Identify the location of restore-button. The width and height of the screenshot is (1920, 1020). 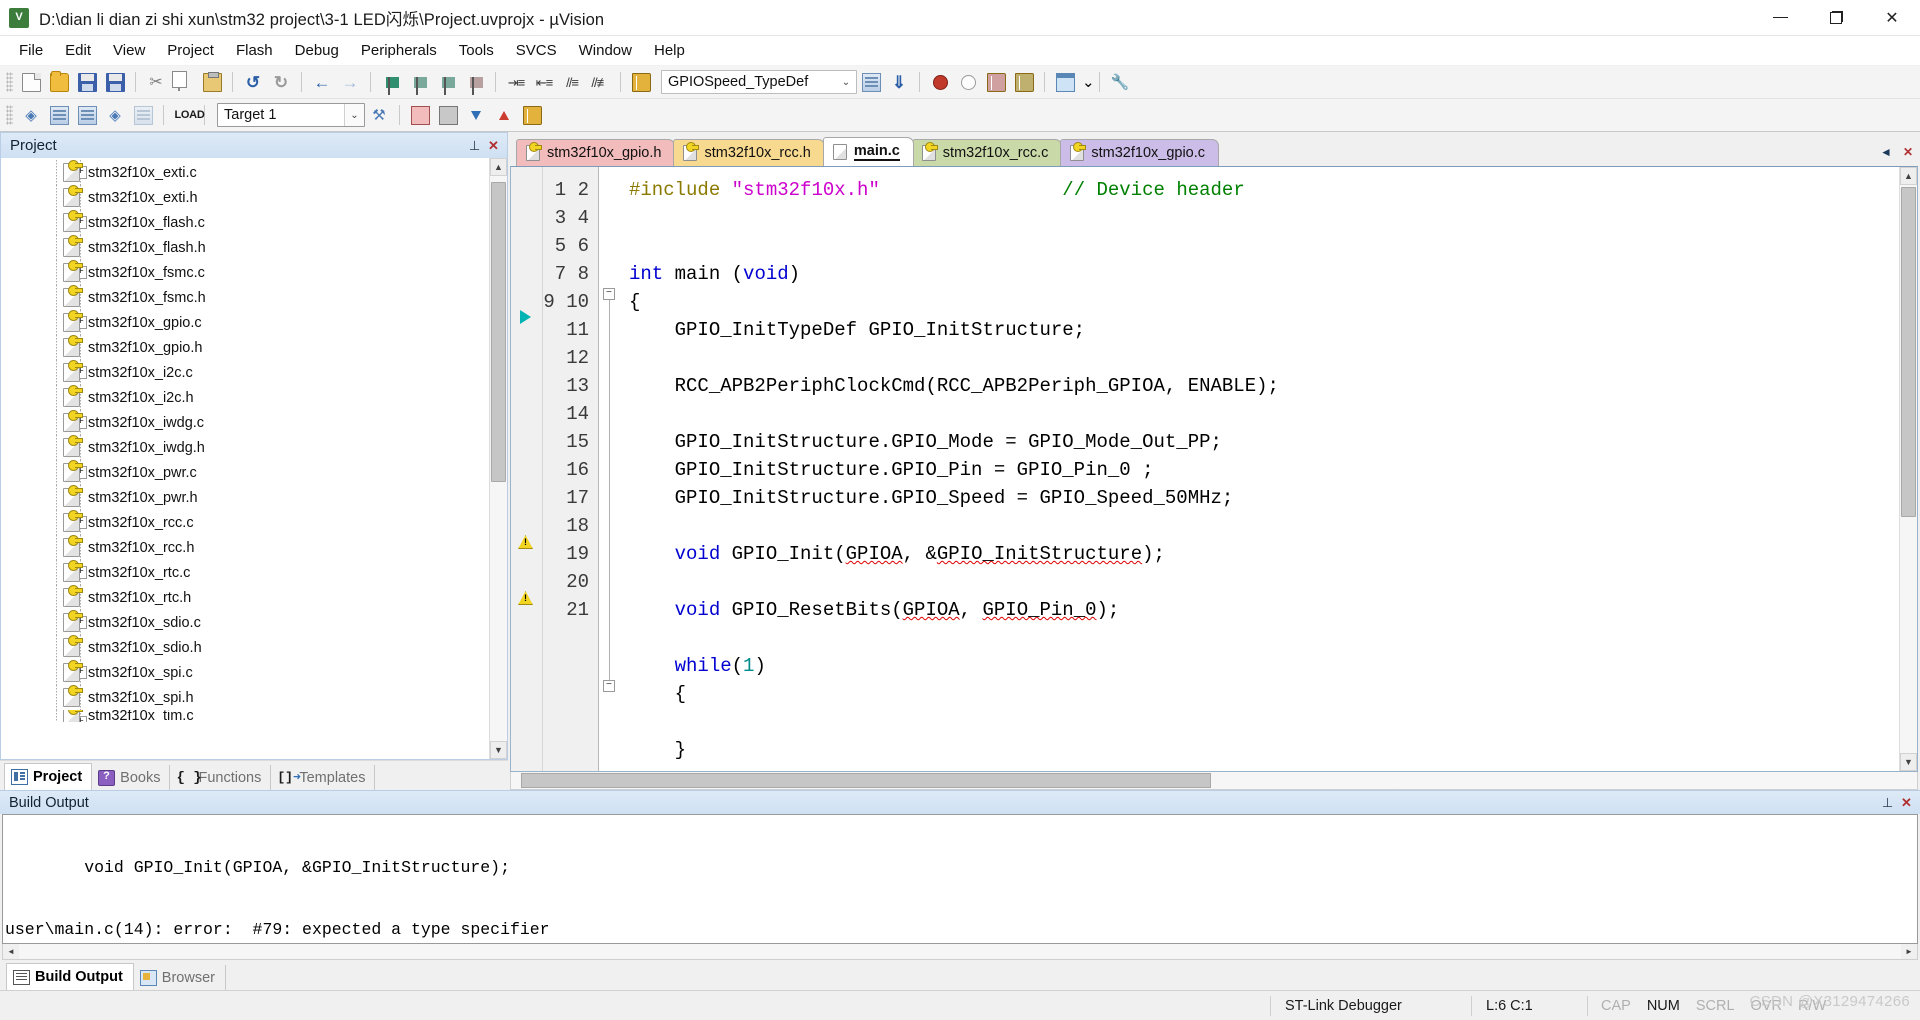
(1836, 18).